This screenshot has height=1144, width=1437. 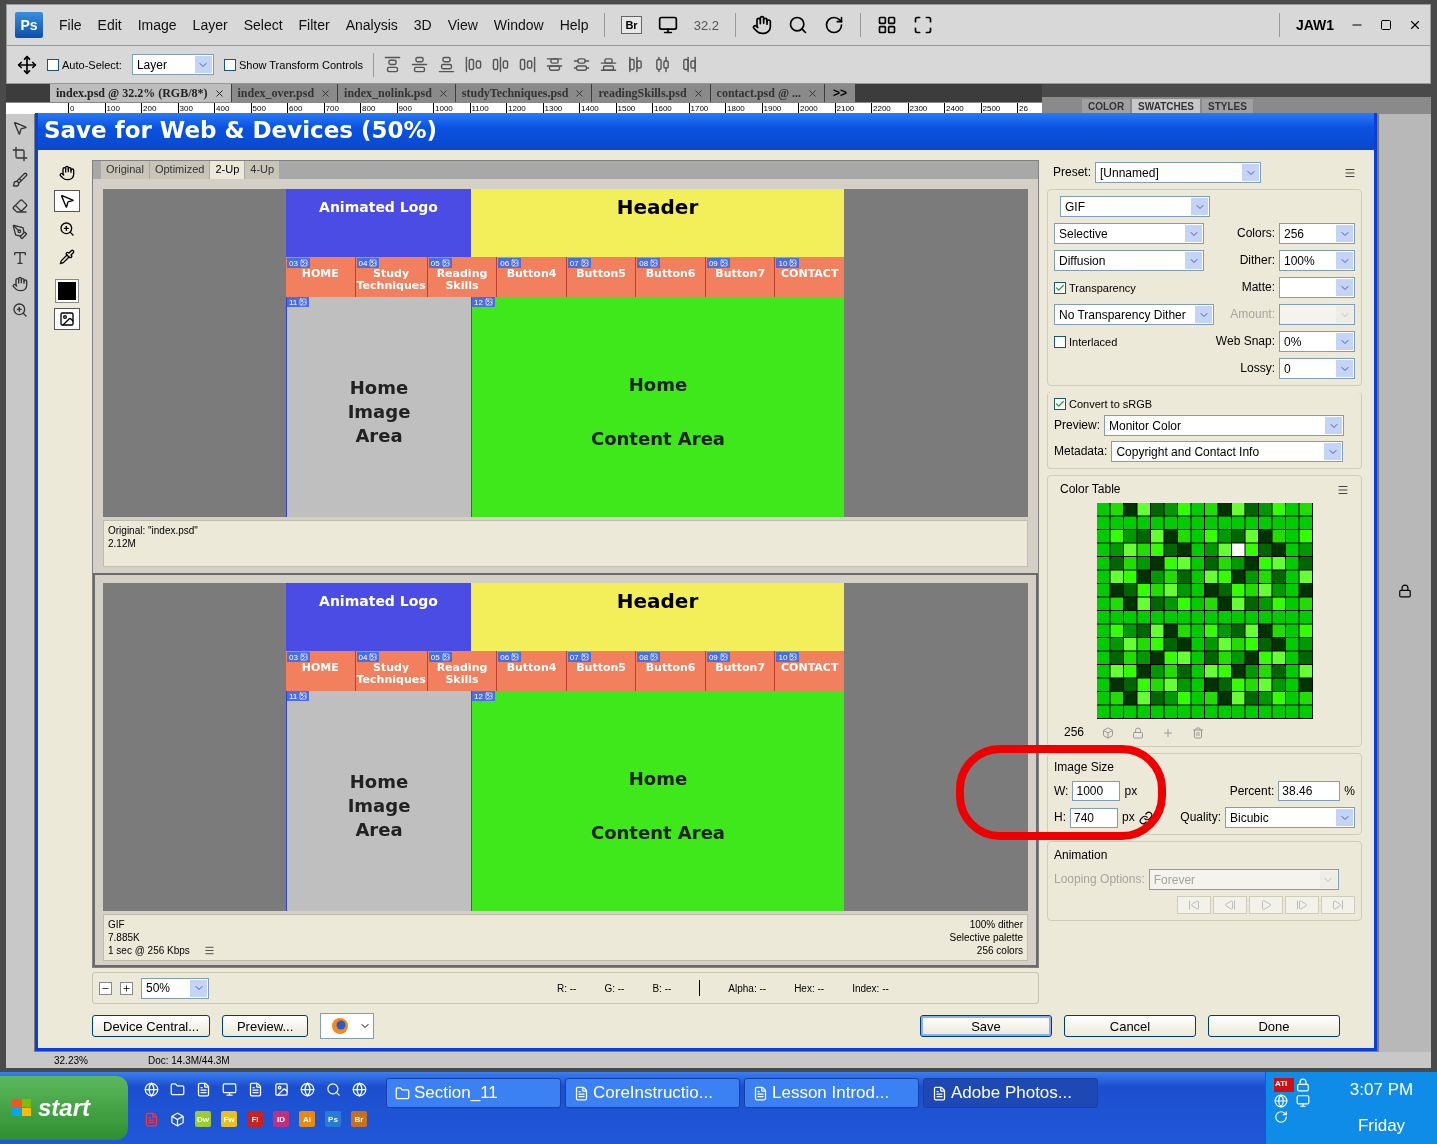 What do you see at coordinates (281, 1119) in the screenshot?
I see `app-launcher: ID` at bounding box center [281, 1119].